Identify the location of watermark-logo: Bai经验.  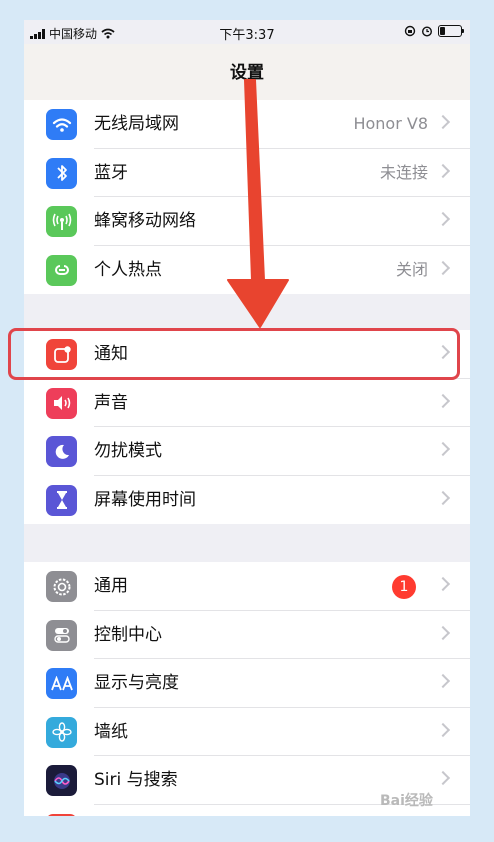
(406, 801).